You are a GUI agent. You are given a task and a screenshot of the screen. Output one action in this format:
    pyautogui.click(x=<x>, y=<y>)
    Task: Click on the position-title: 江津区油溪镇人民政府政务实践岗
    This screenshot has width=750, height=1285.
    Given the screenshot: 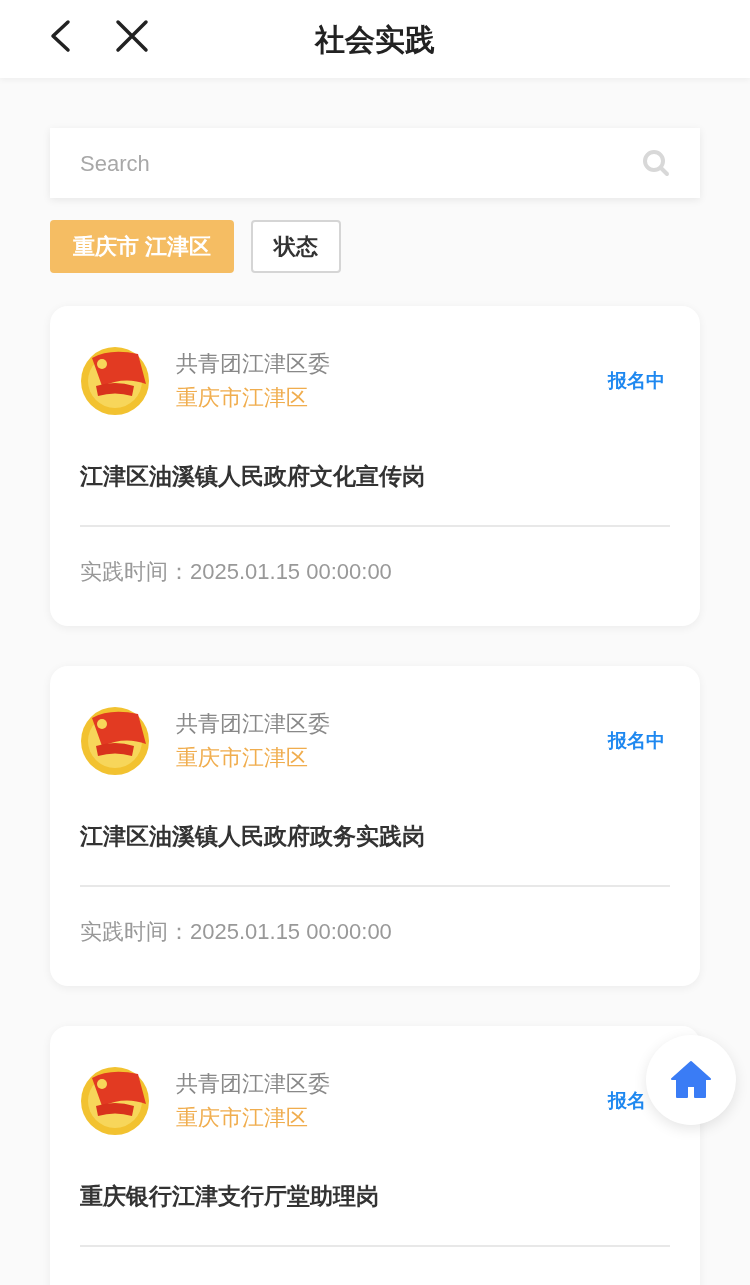 What is the action you would take?
    pyautogui.click(x=375, y=836)
    